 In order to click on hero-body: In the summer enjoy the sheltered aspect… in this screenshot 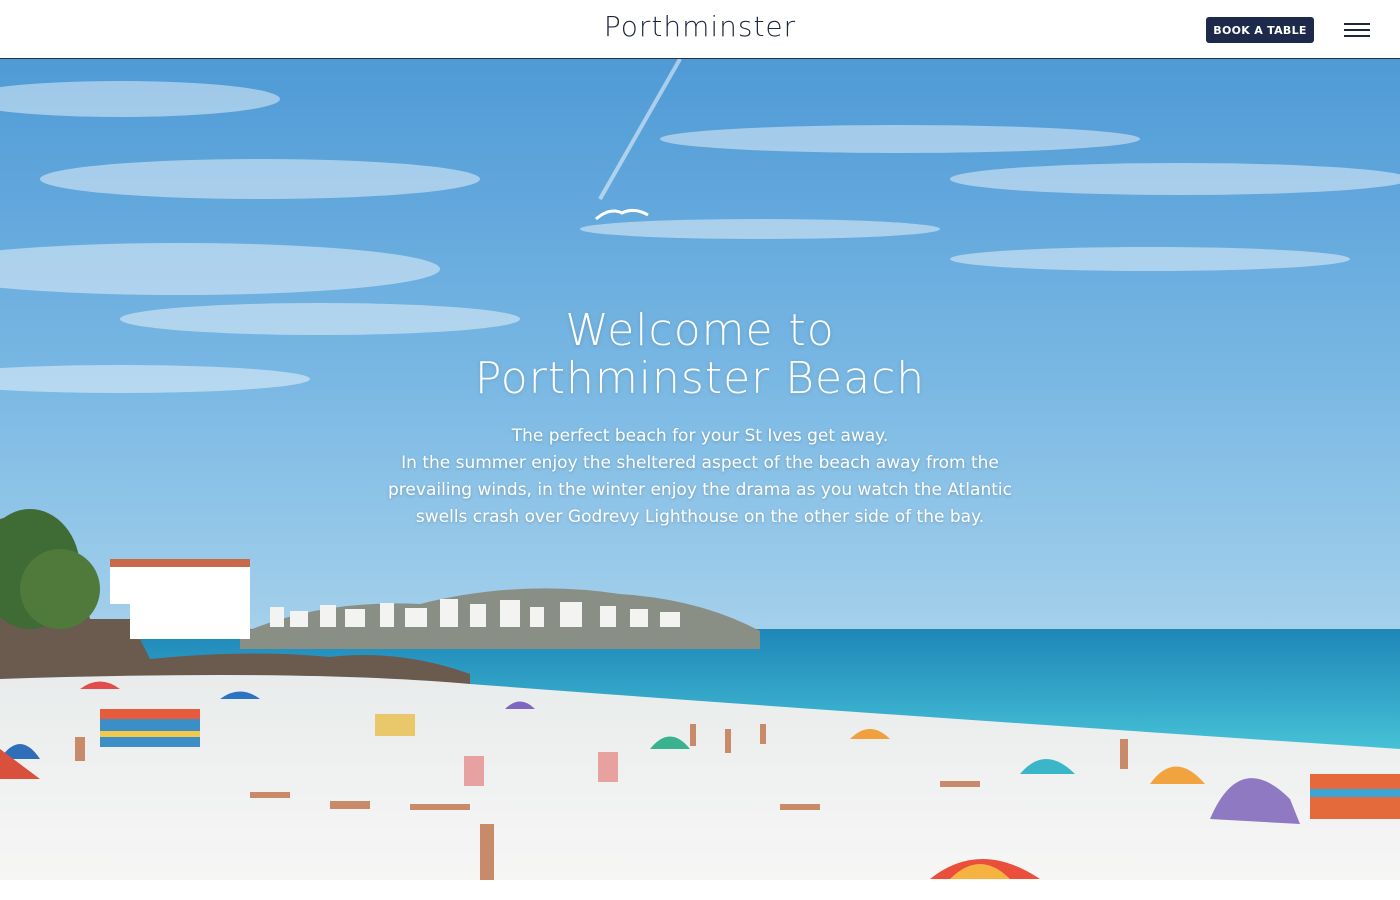, I will do `click(700, 490)`.